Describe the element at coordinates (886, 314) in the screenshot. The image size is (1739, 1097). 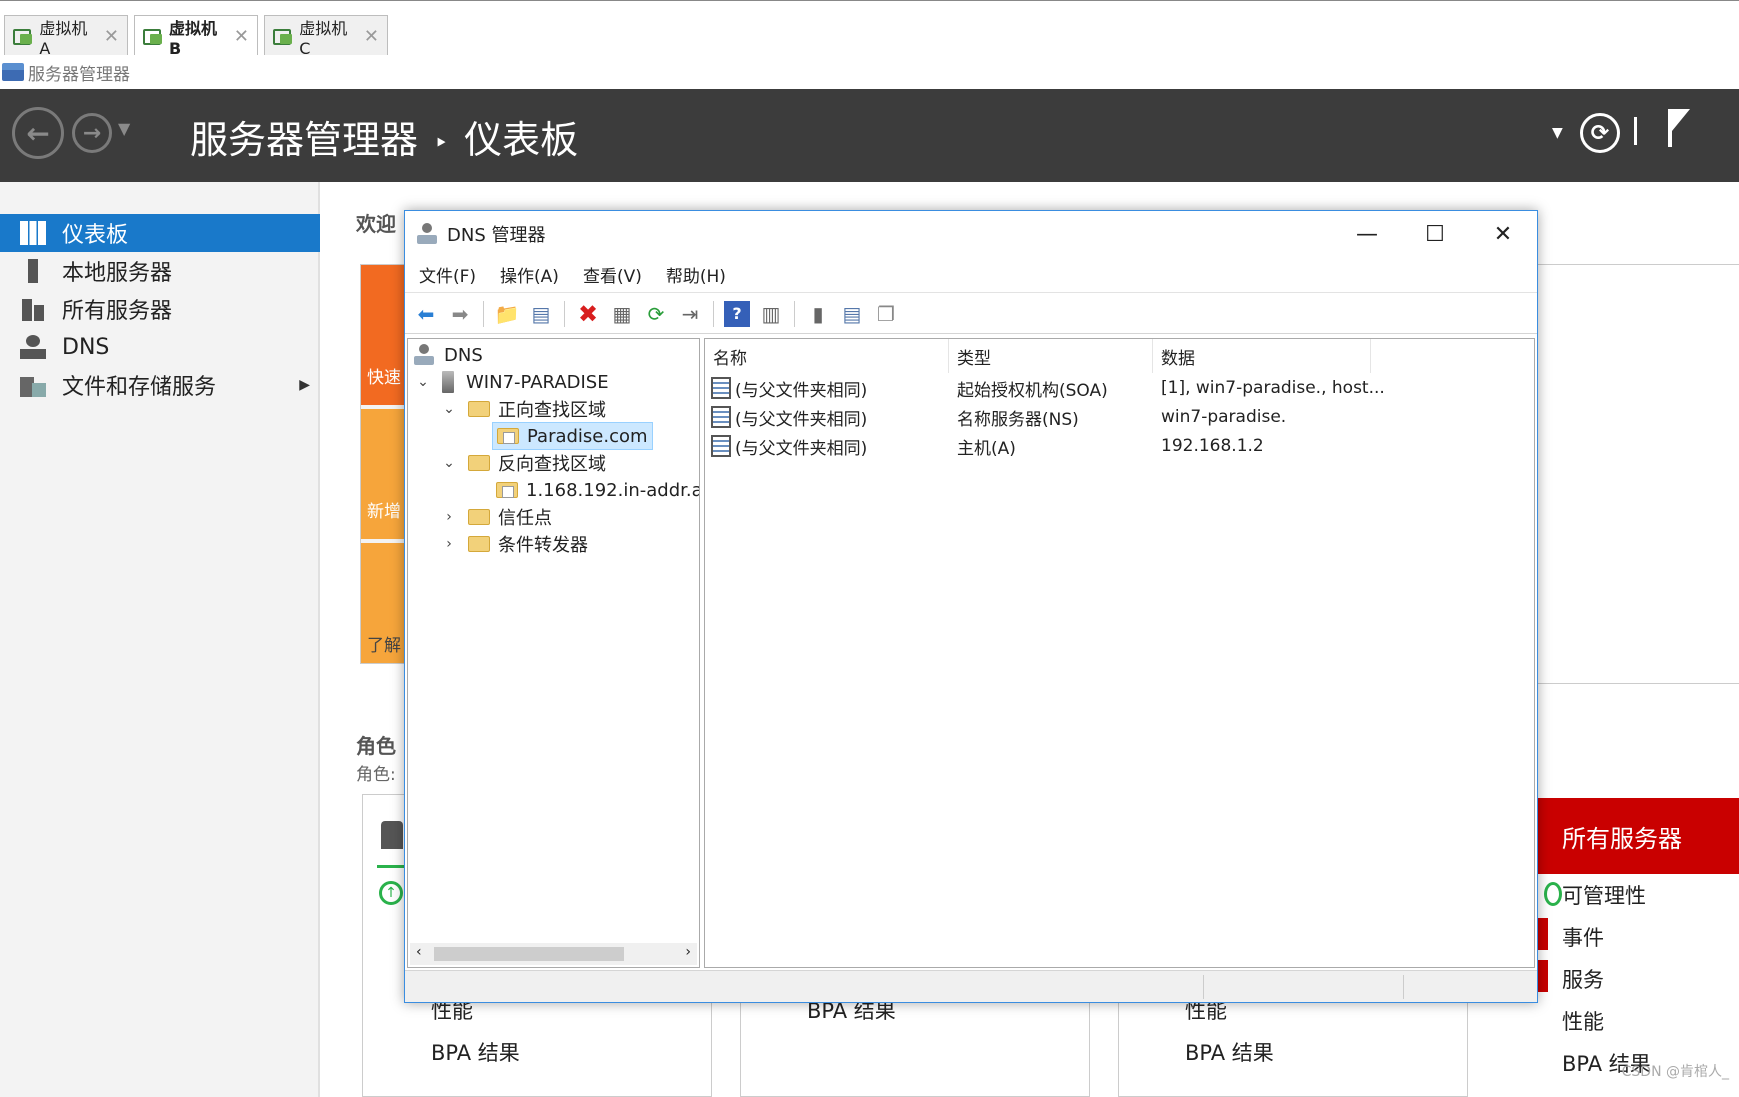
I see `copy-icon: ❐` at that location.